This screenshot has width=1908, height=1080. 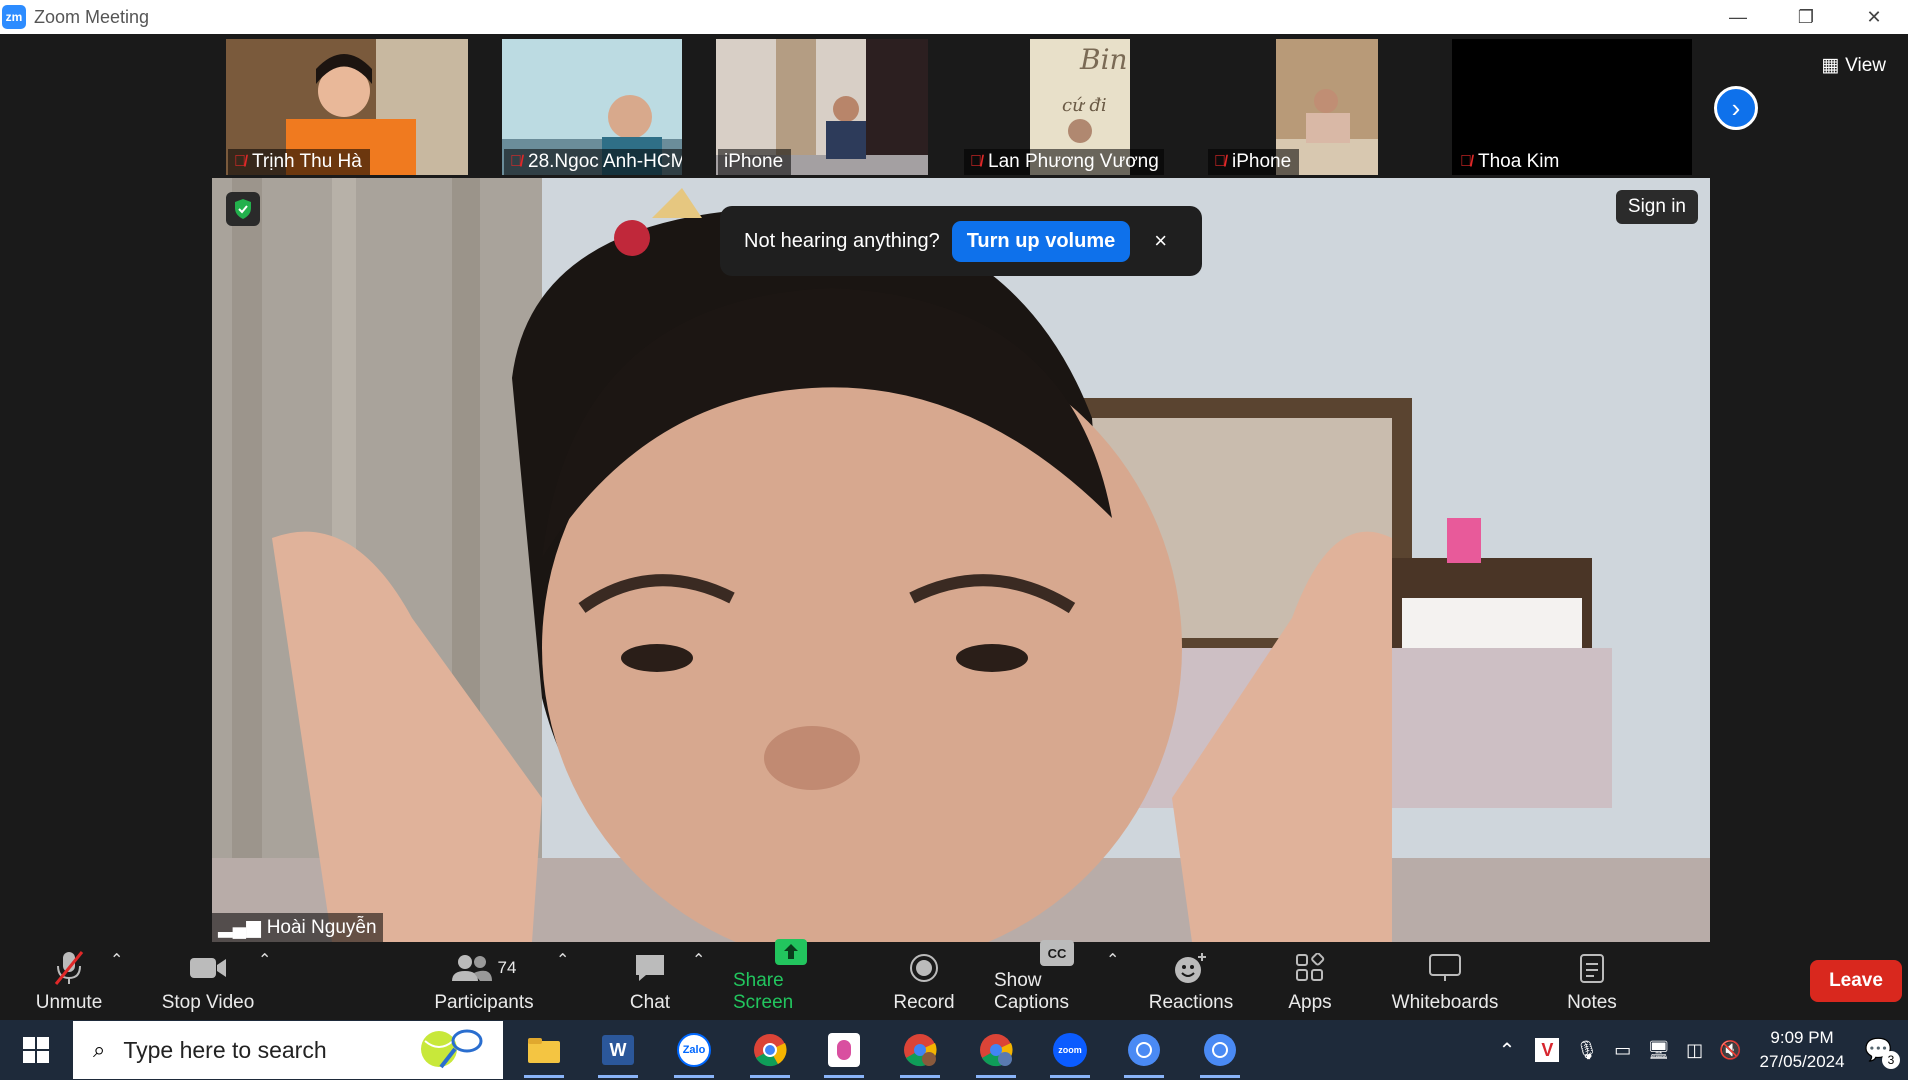 What do you see at coordinates (1730, 1050) in the screenshot?
I see `speaker-muted-icon: 🔇` at bounding box center [1730, 1050].